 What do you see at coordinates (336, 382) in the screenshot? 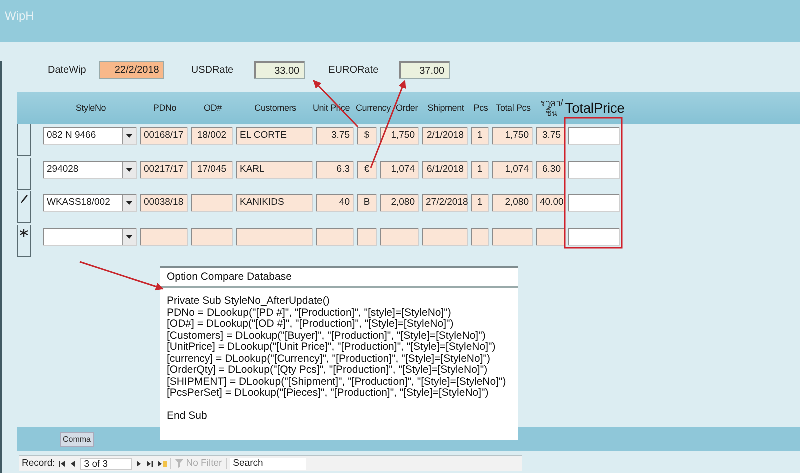
I see `code-line: [SHIPMENT] = DLookup("[Shipment]", "[Production]", "[Style]=[StyleNo]")` at bounding box center [336, 382].